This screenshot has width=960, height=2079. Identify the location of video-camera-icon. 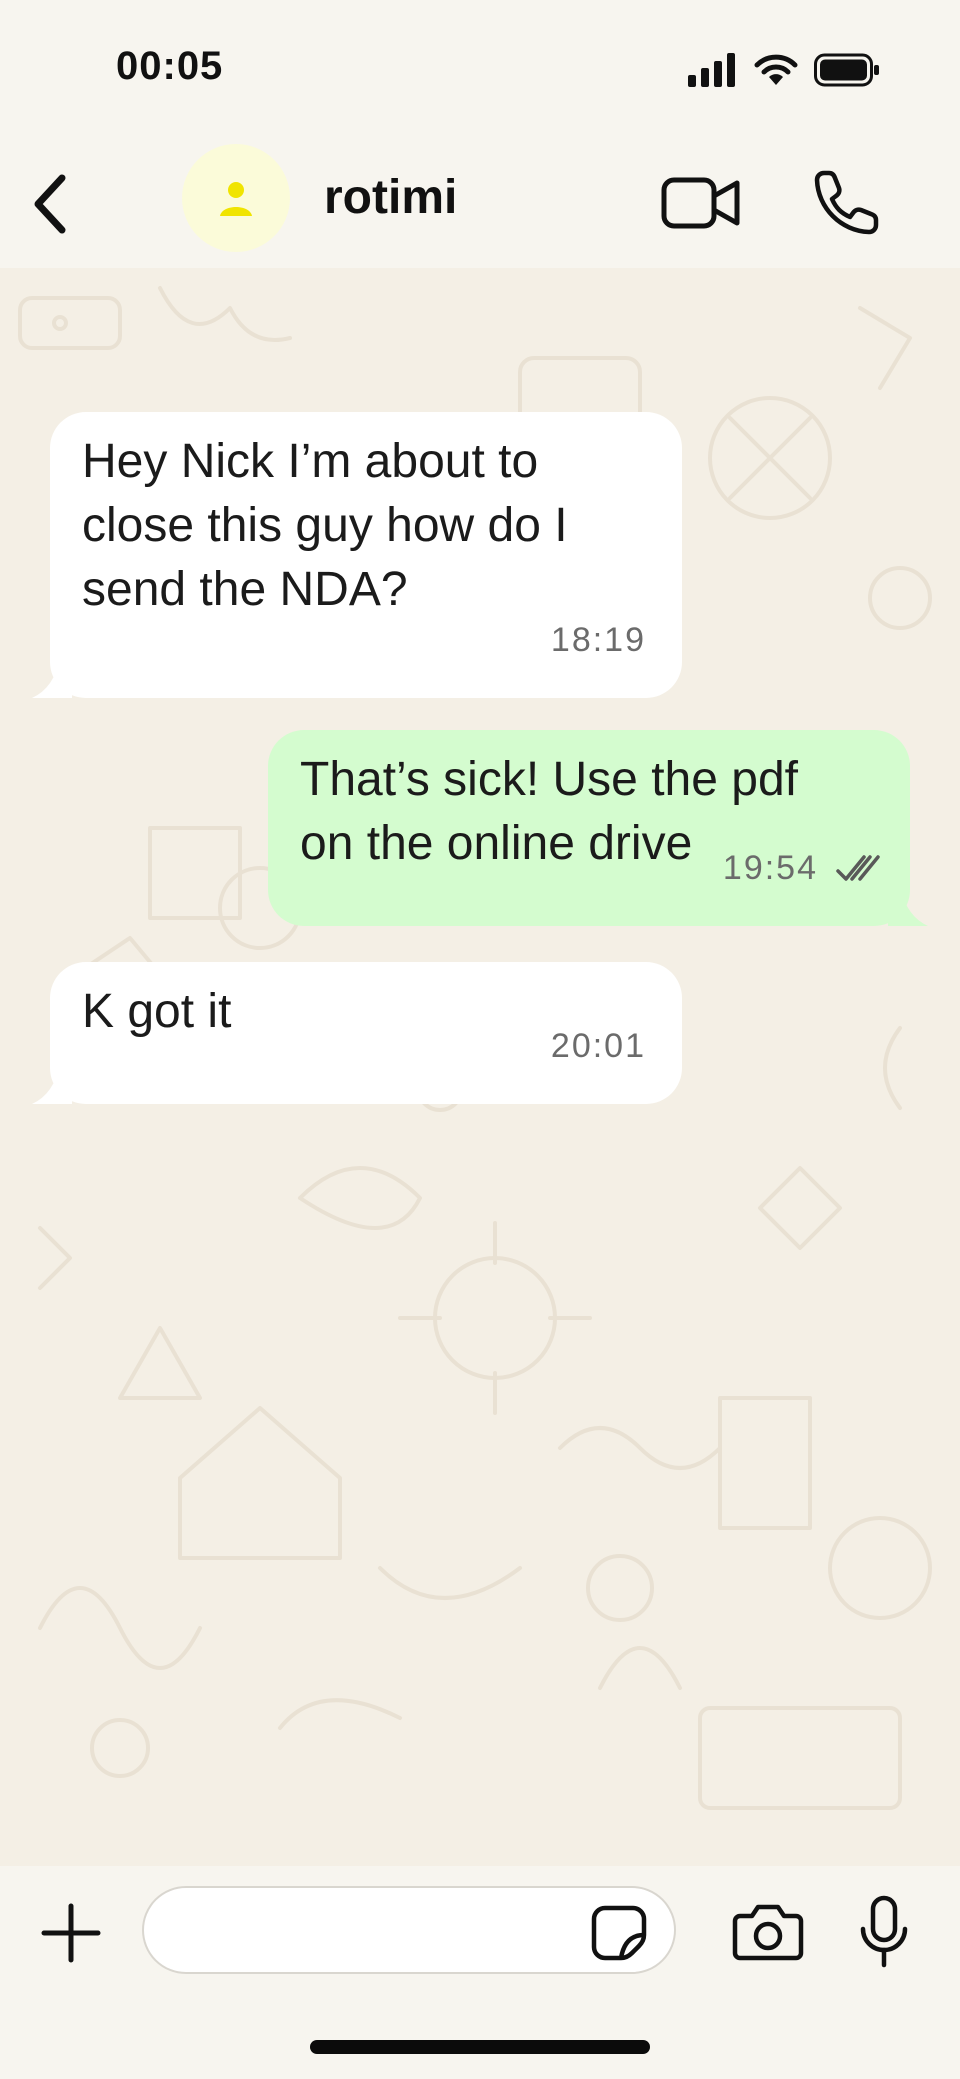
(700, 203).